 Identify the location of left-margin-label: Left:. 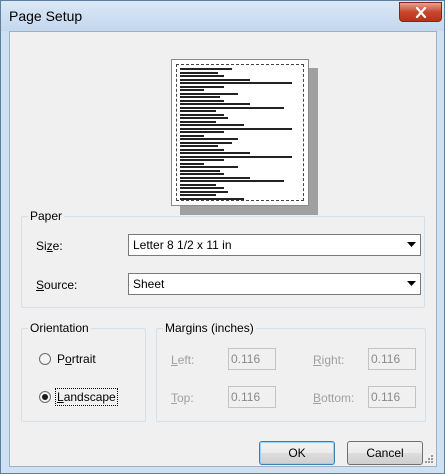
(183, 360).